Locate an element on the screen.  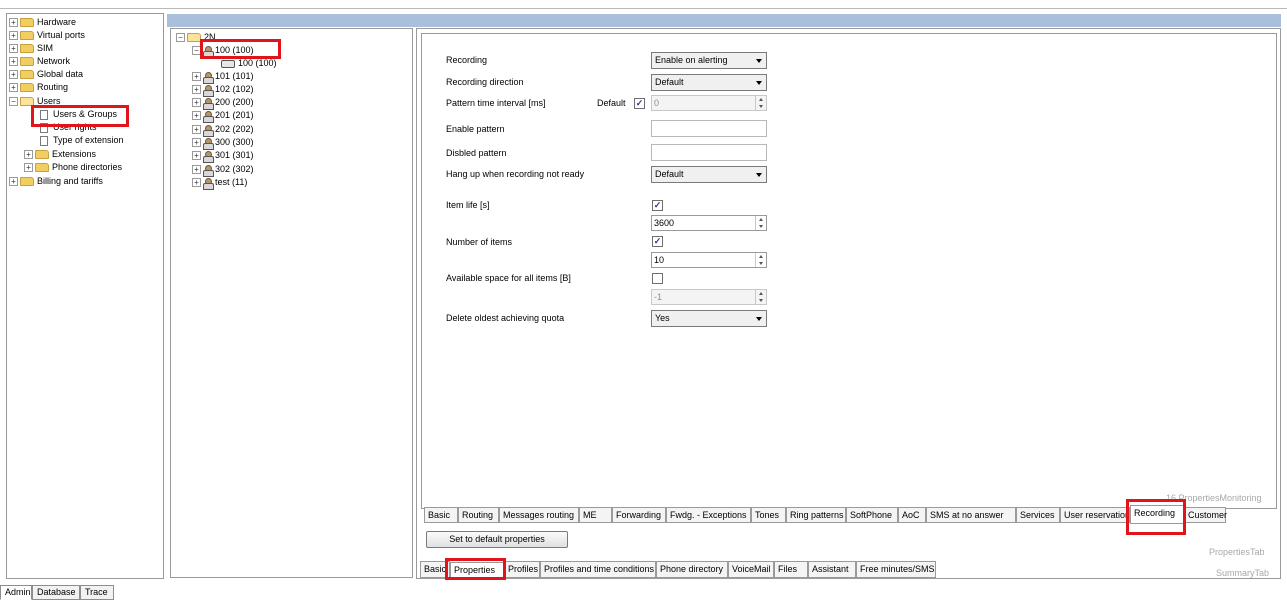
tab-files: Files is located at coordinates (791, 569).